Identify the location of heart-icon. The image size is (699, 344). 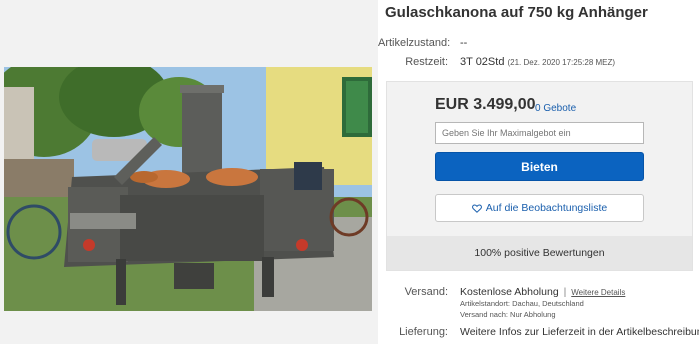
(476, 208).